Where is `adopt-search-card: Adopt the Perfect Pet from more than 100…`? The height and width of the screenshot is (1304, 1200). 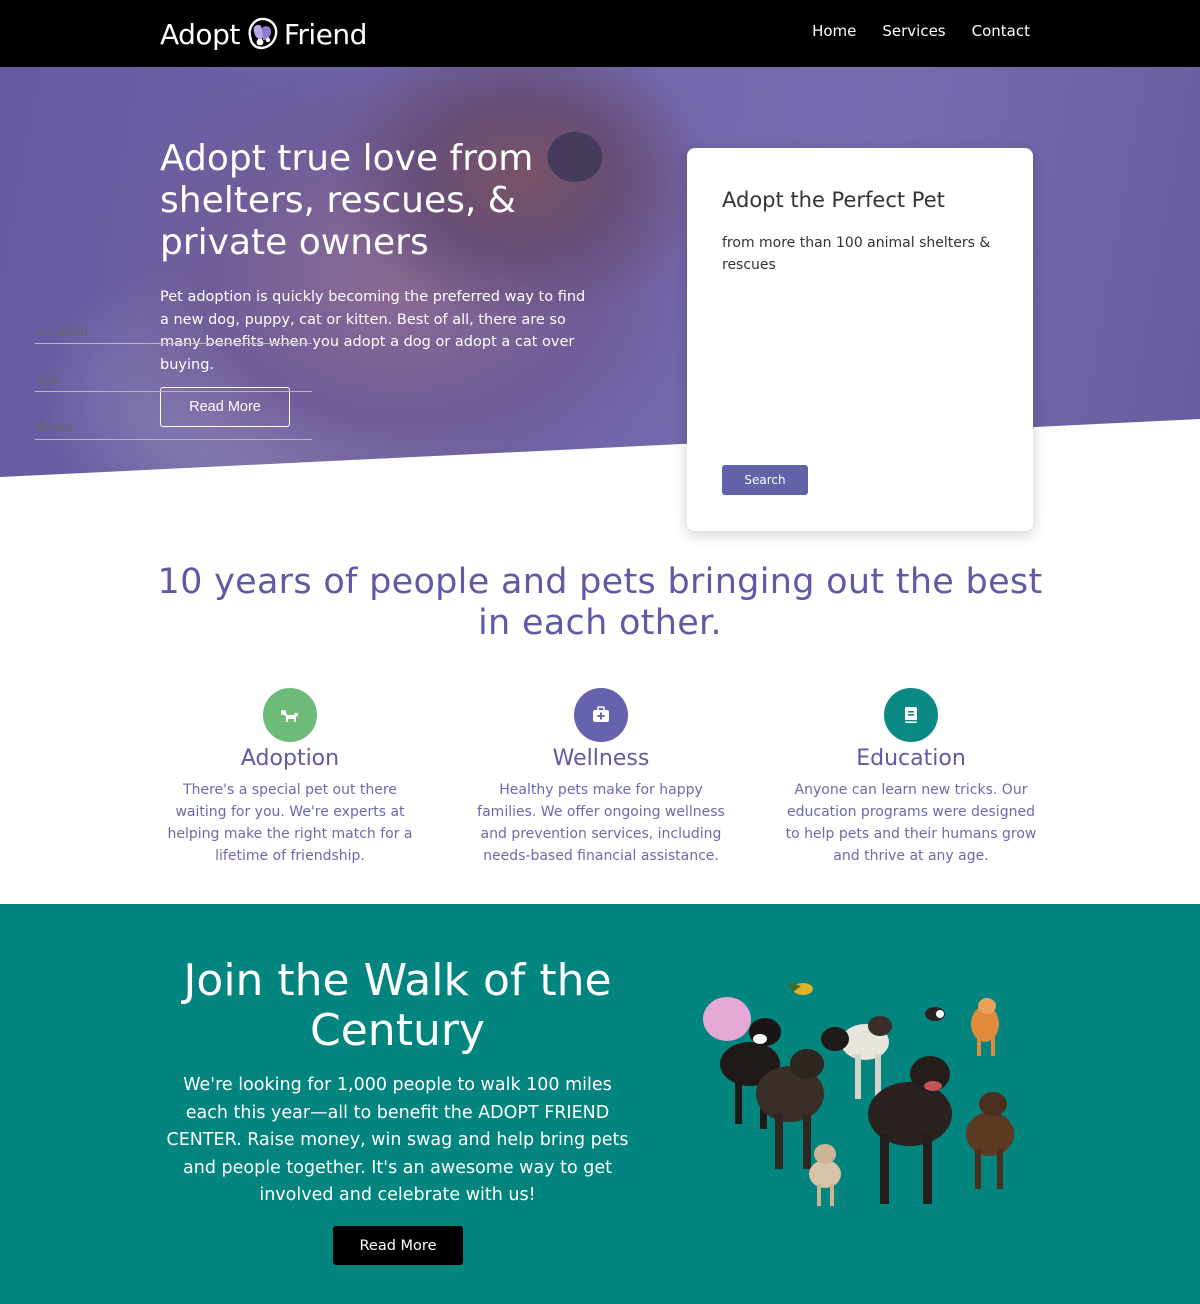
adopt-search-card: Adopt the Perfect Pet from more than 100… is located at coordinates (860, 339).